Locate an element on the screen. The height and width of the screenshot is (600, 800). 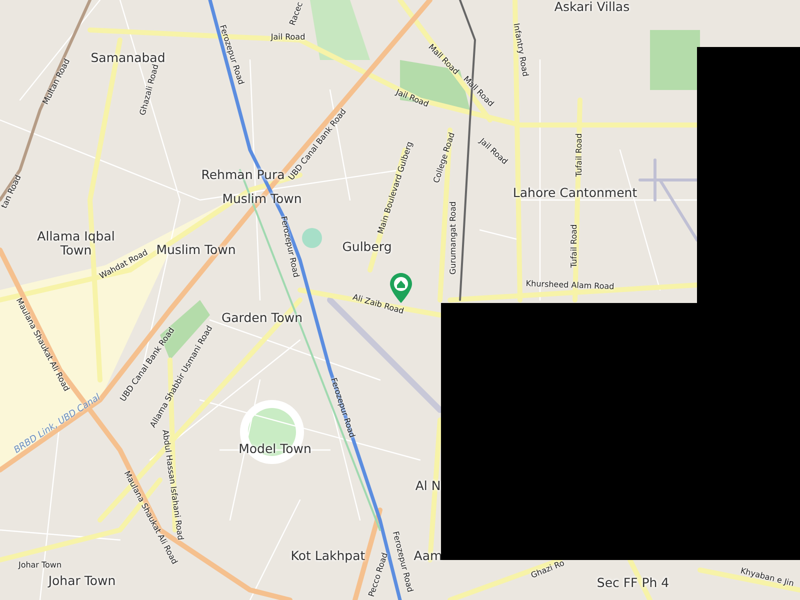
road-label: Ghazi Ro is located at coordinates (548, 570).